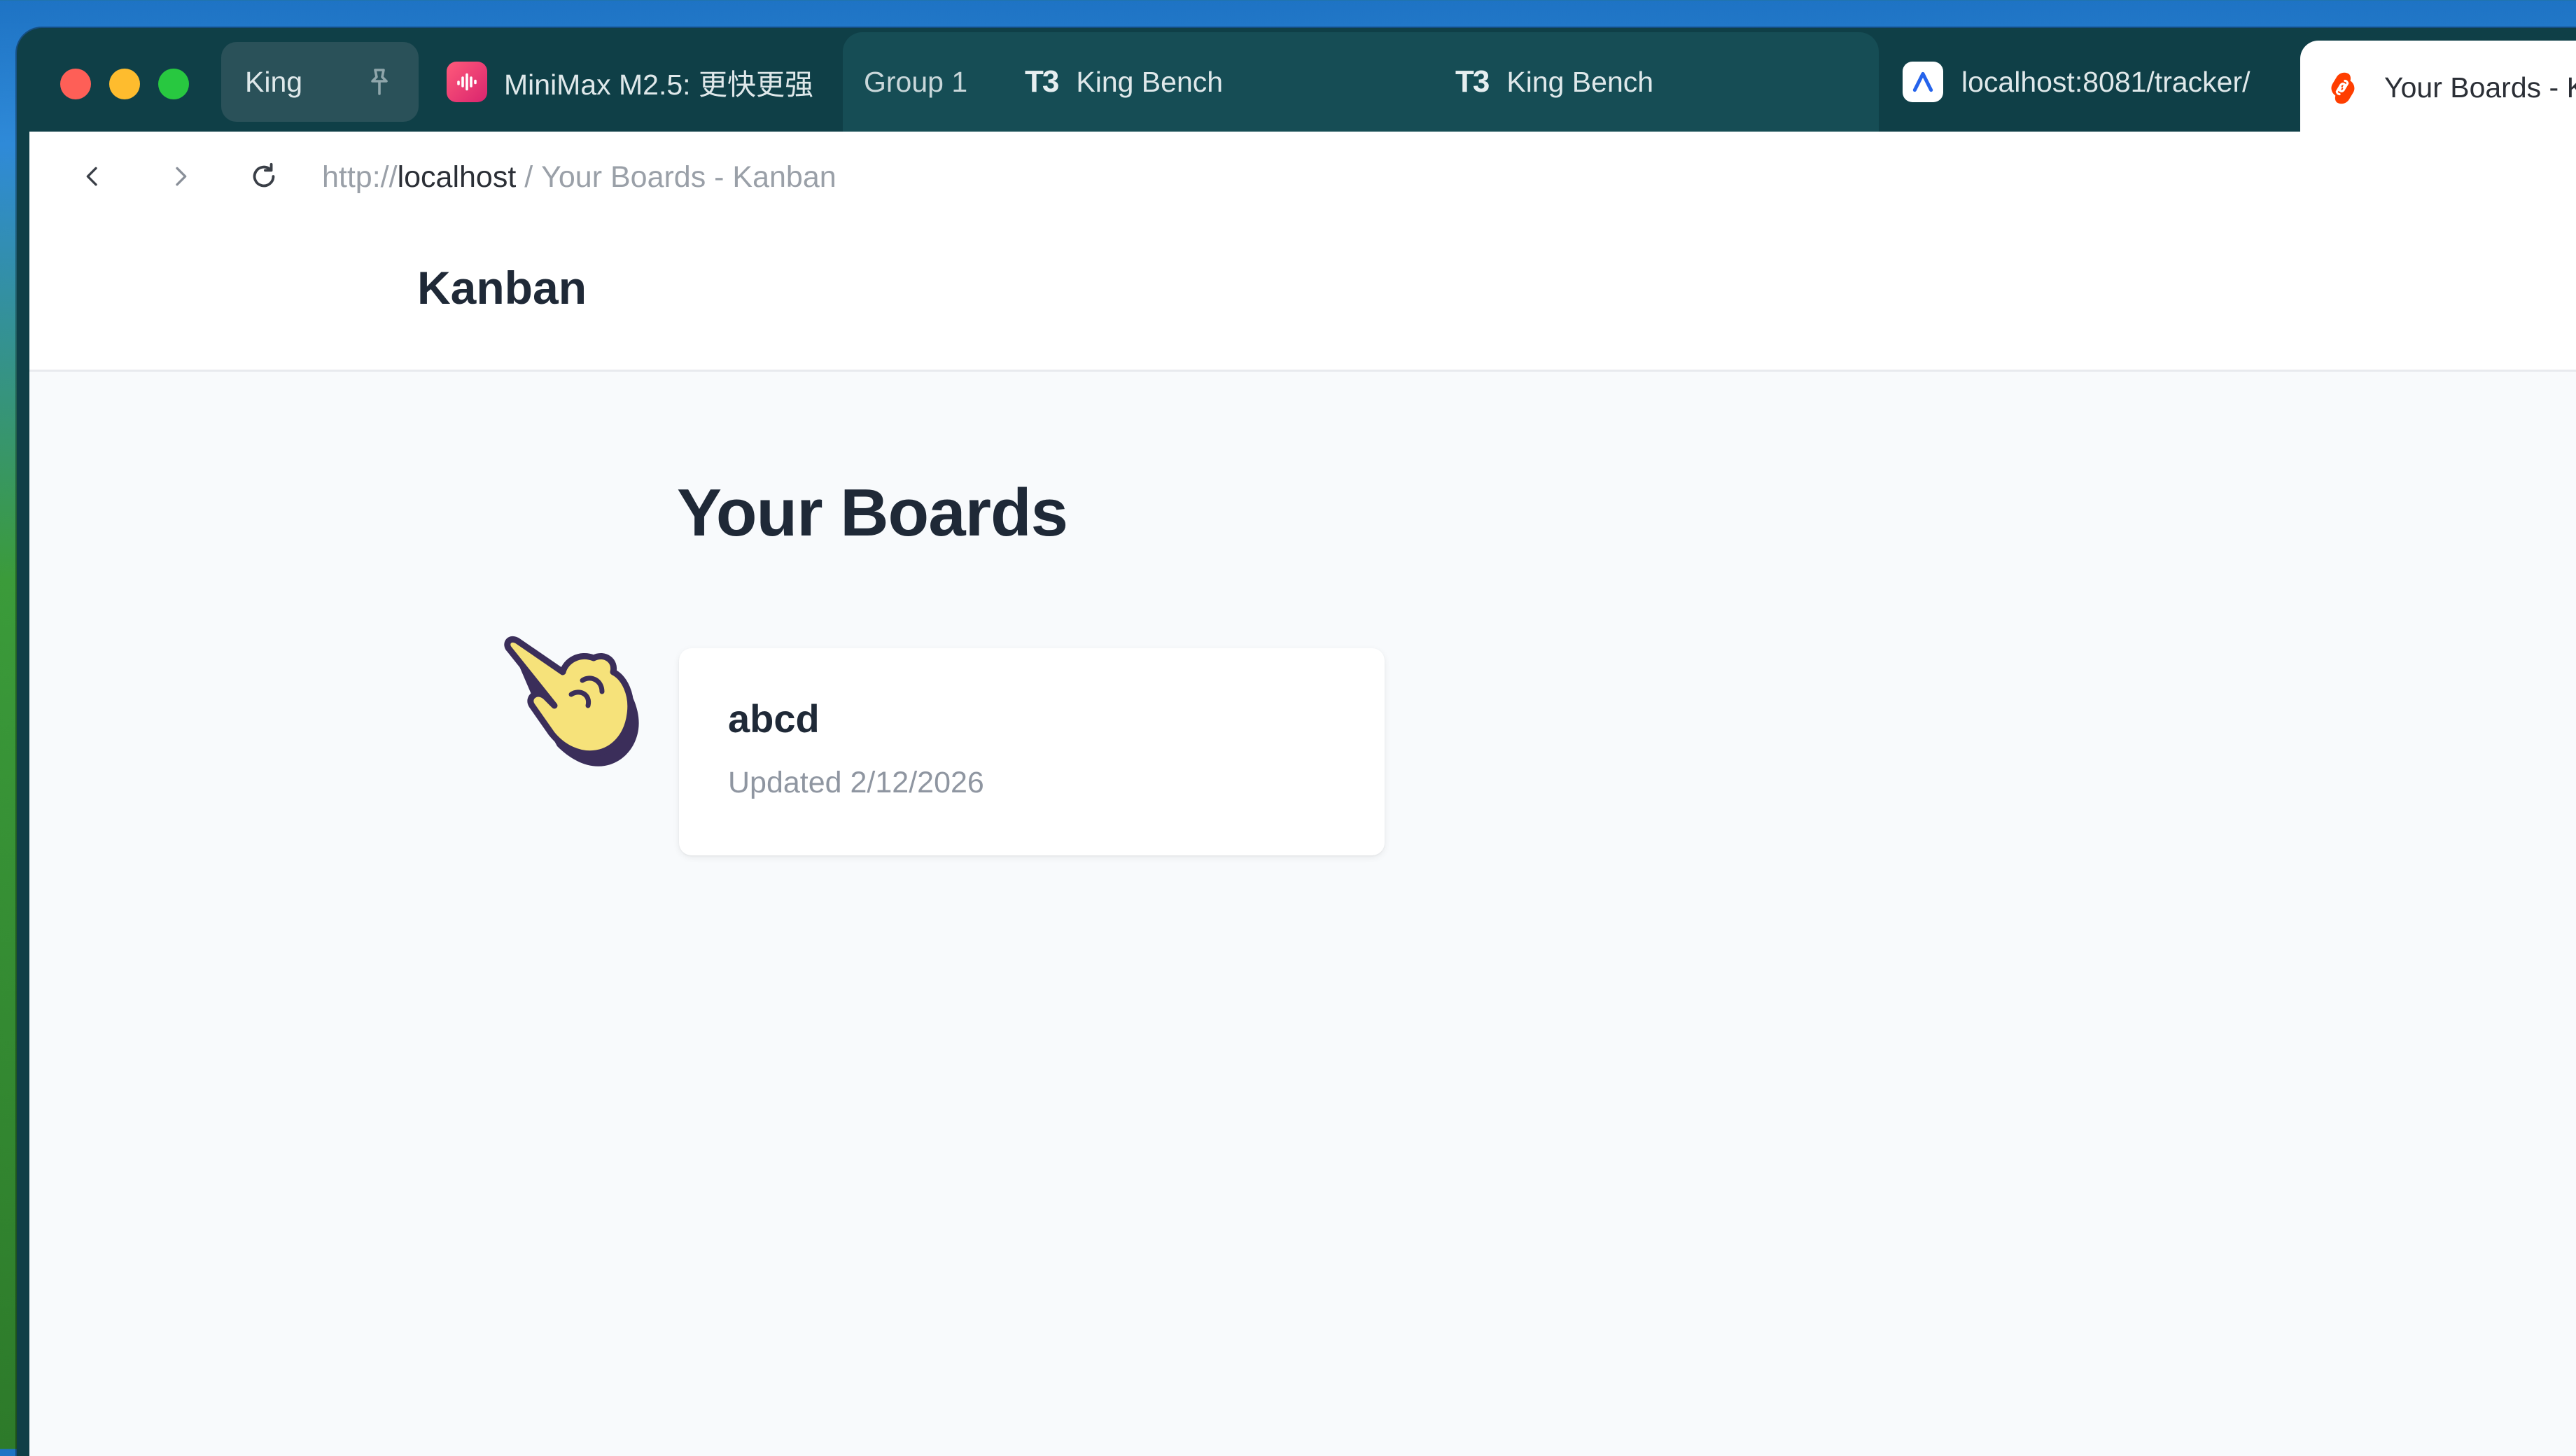 This screenshot has width=2576, height=1456. Describe the element at coordinates (379, 82) in the screenshot. I see `pin-icon` at that location.